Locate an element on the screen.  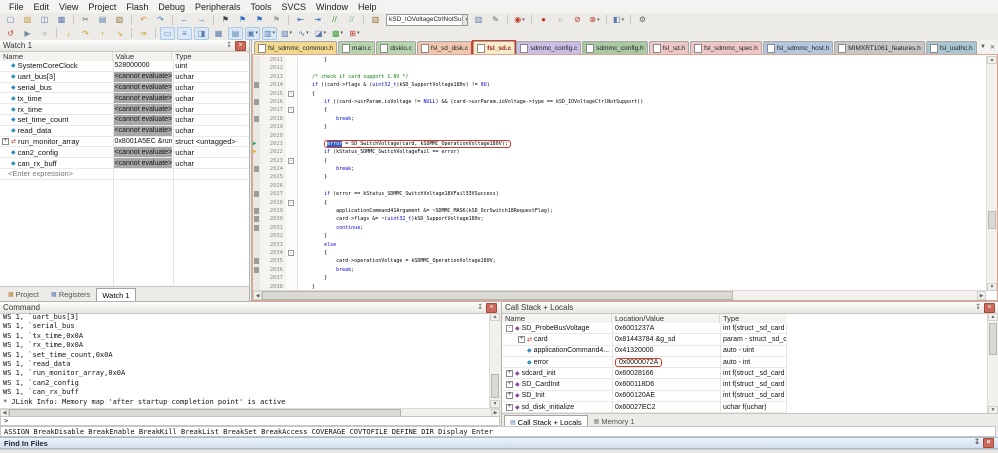
code-line-2031: 2031 continue; is located at coordinates (619, 228).